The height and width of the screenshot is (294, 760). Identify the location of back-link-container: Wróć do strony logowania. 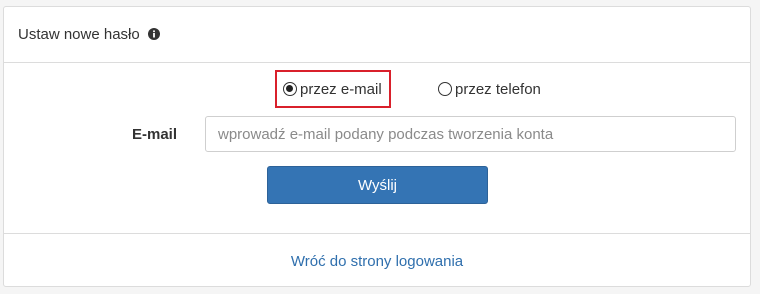
(377, 261).